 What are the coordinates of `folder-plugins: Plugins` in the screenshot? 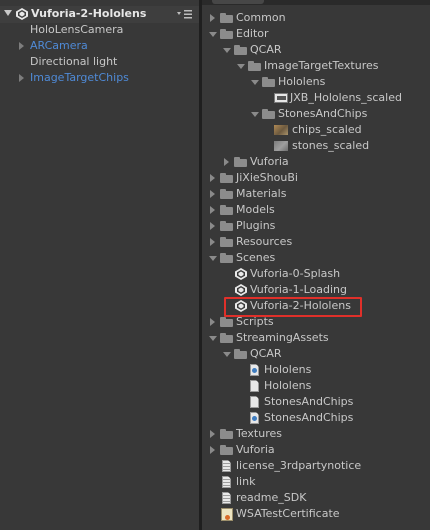 It's located at (316, 226).